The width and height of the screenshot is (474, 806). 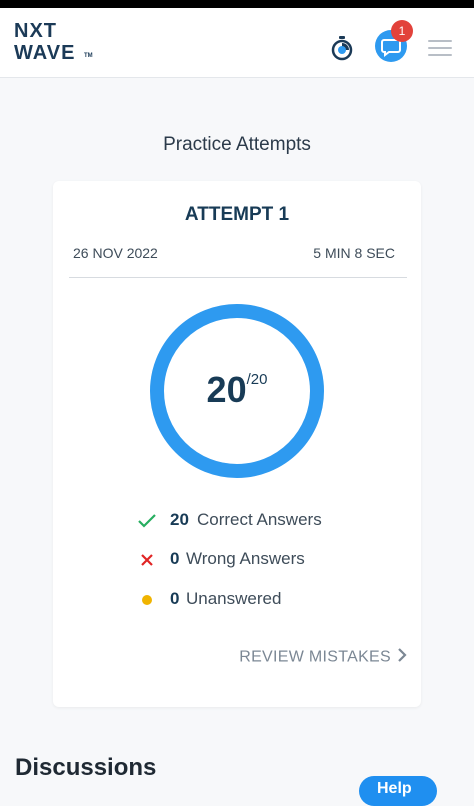 I want to click on status-bar, so click(x=237, y=4).